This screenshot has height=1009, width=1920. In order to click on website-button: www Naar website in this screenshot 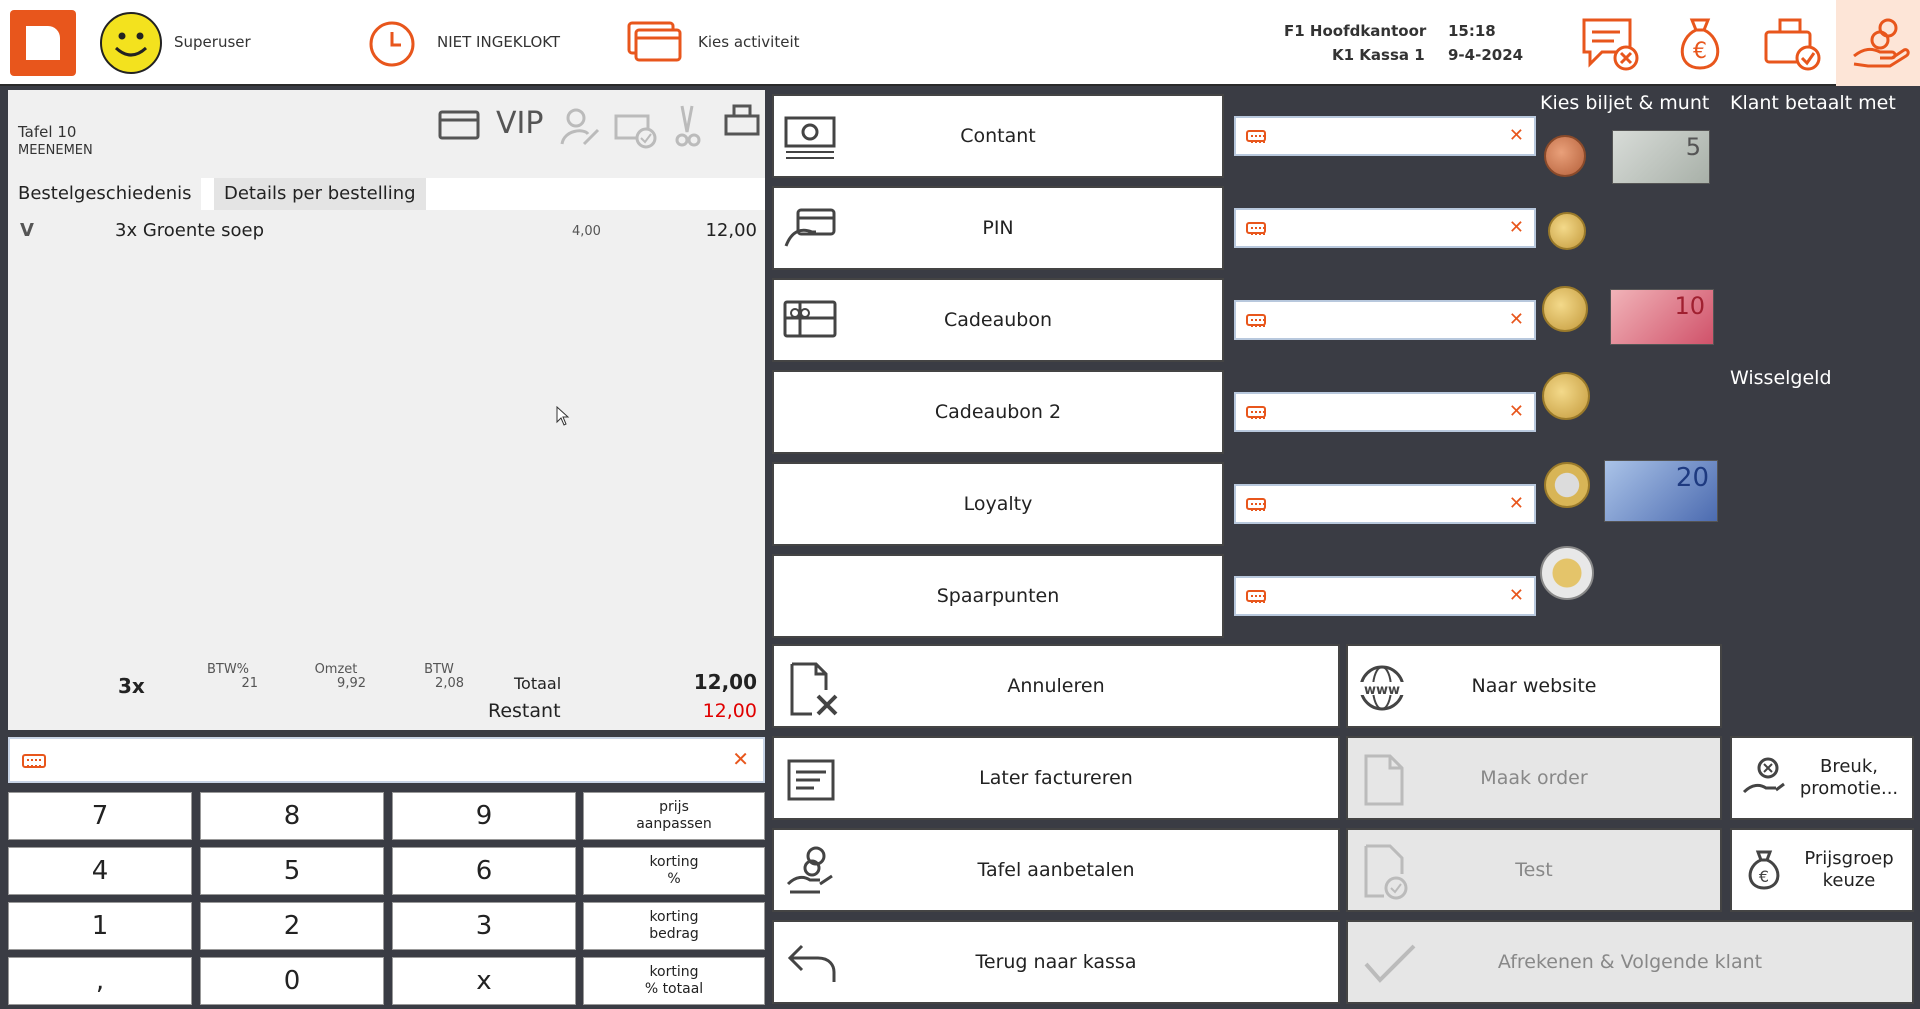, I will do `click(1534, 686)`.